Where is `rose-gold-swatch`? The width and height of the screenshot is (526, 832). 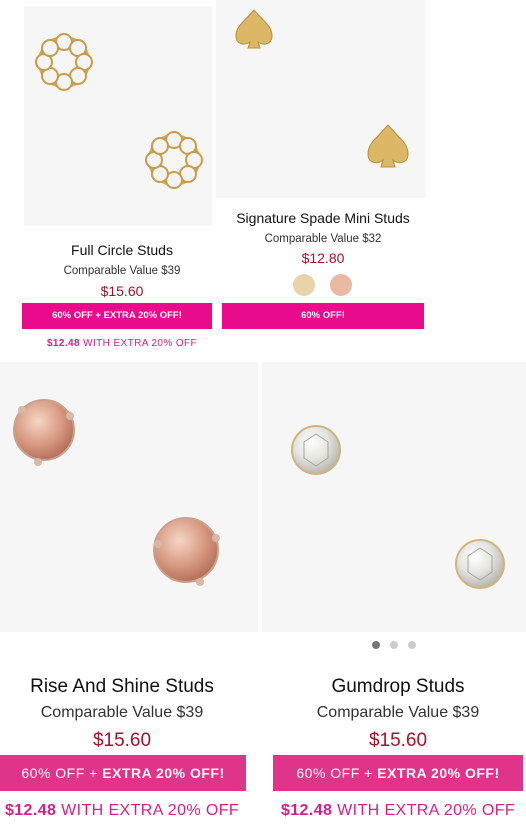
rose-gold-swatch is located at coordinates (341, 285).